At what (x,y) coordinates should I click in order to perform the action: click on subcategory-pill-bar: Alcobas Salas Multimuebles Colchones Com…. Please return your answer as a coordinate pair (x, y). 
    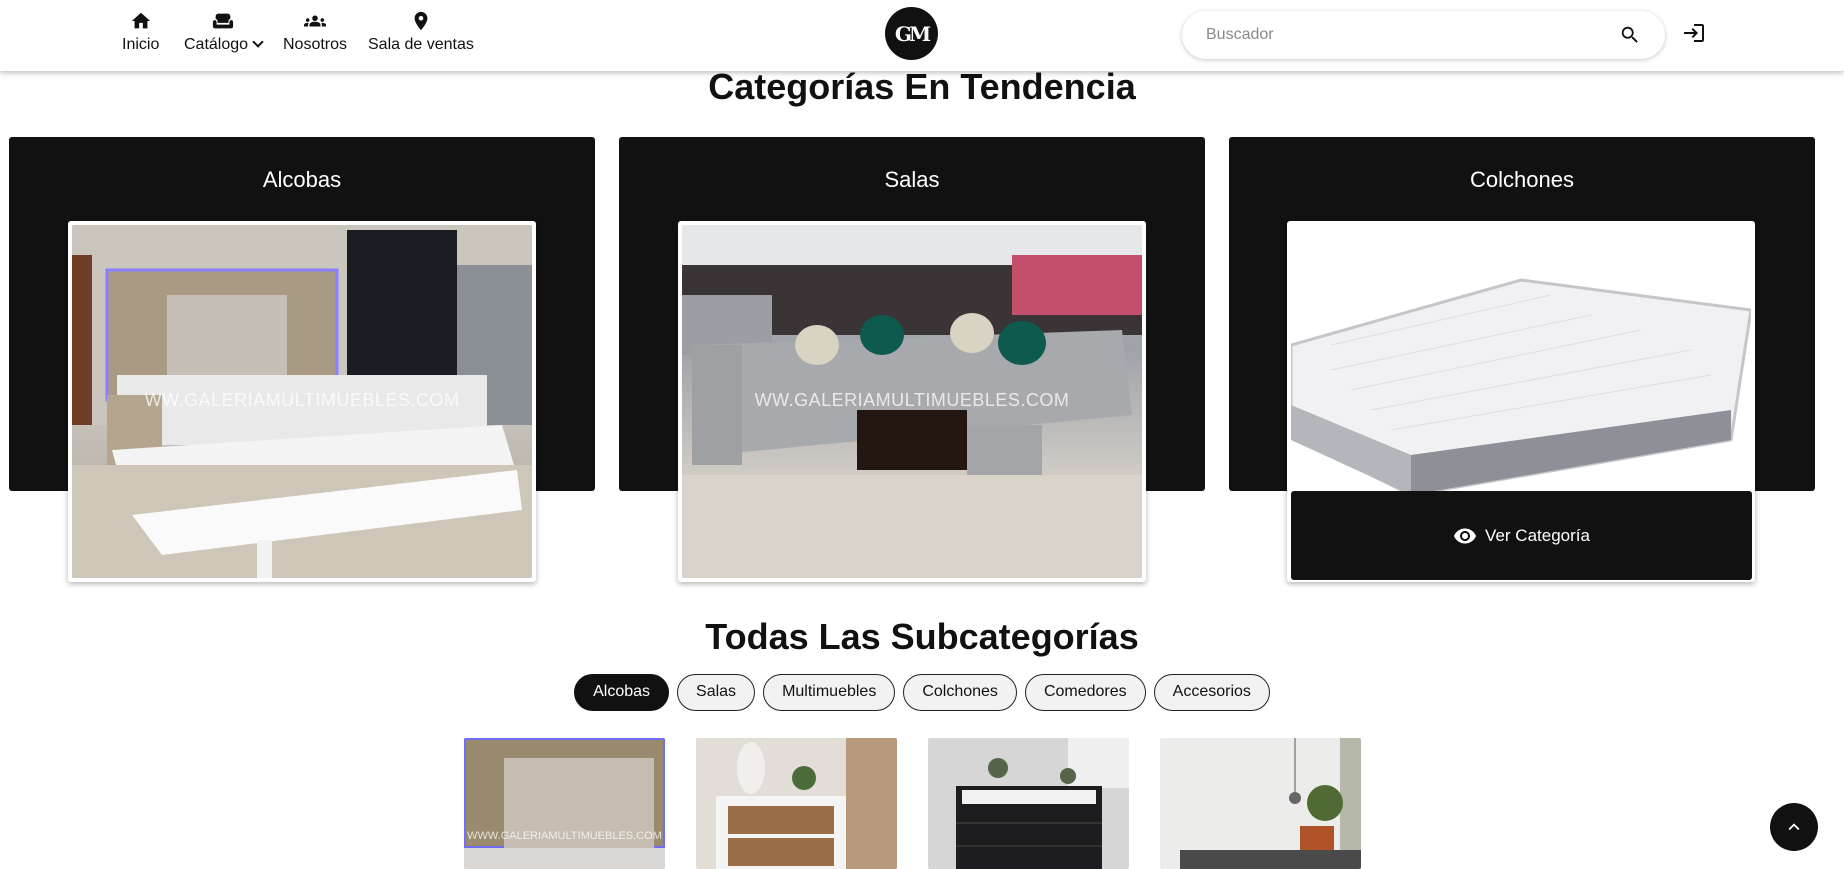
    Looking at the image, I should click on (922, 692).